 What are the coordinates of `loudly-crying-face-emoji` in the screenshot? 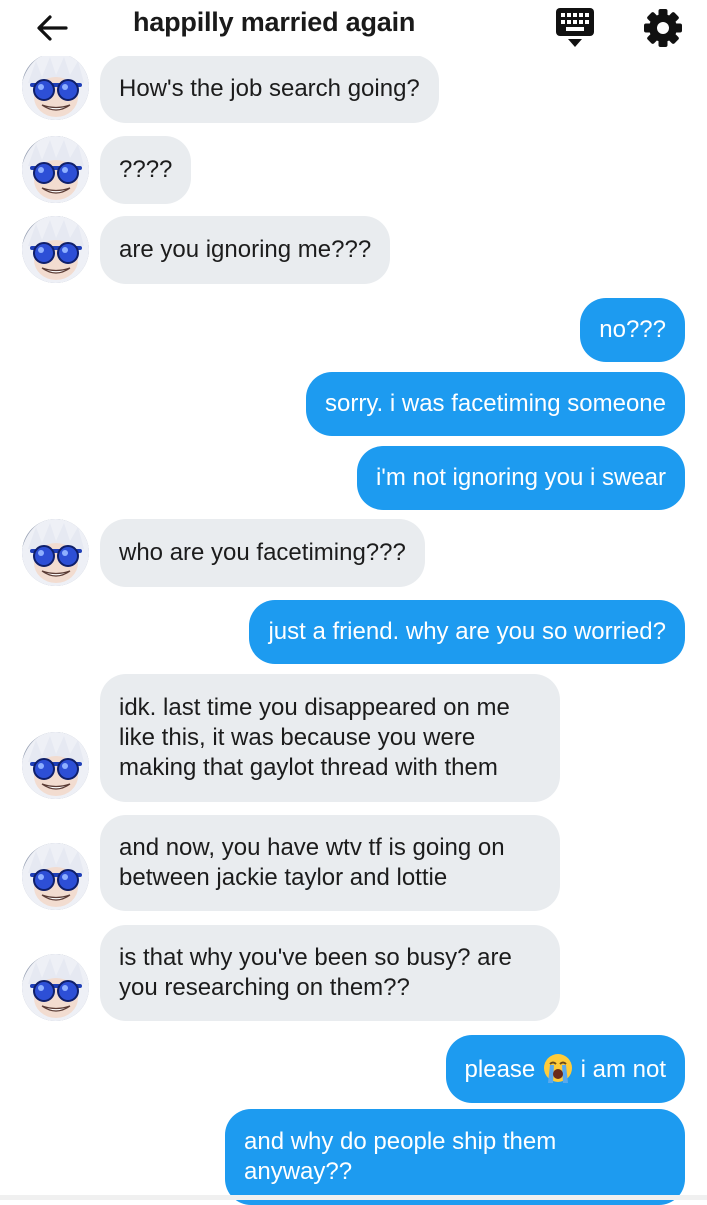 It's located at (557, 1068).